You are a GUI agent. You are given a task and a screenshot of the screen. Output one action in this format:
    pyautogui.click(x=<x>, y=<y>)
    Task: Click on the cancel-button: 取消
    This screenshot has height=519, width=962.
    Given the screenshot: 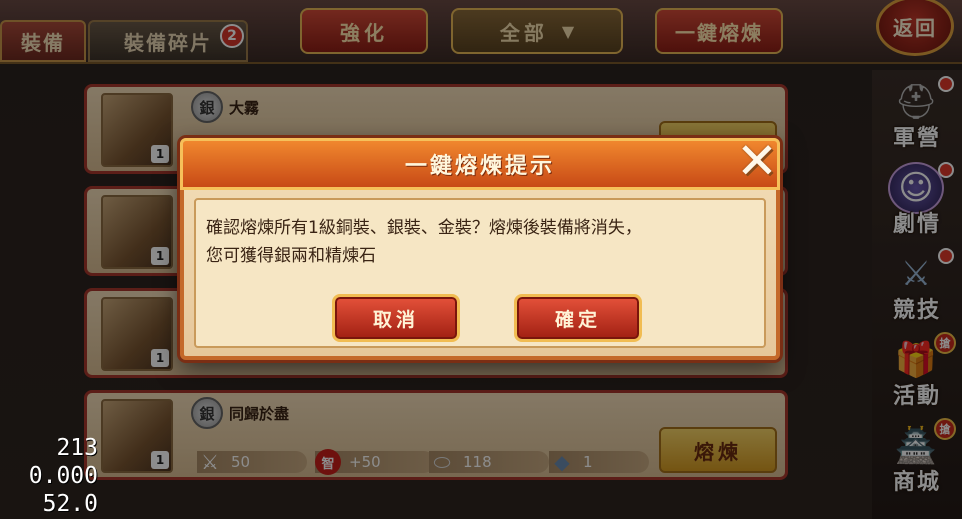 What is the action you would take?
    pyautogui.click(x=396, y=318)
    